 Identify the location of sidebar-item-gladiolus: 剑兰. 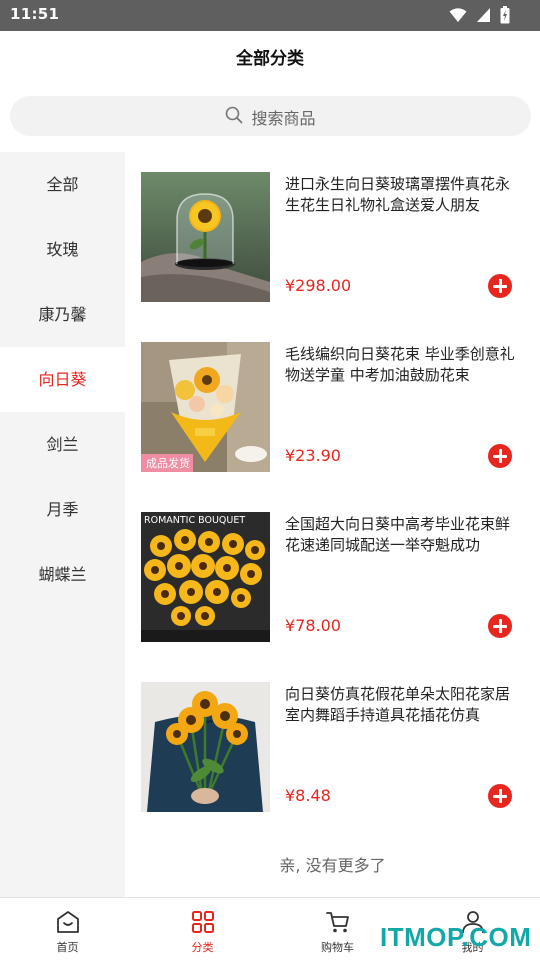
(62, 444).